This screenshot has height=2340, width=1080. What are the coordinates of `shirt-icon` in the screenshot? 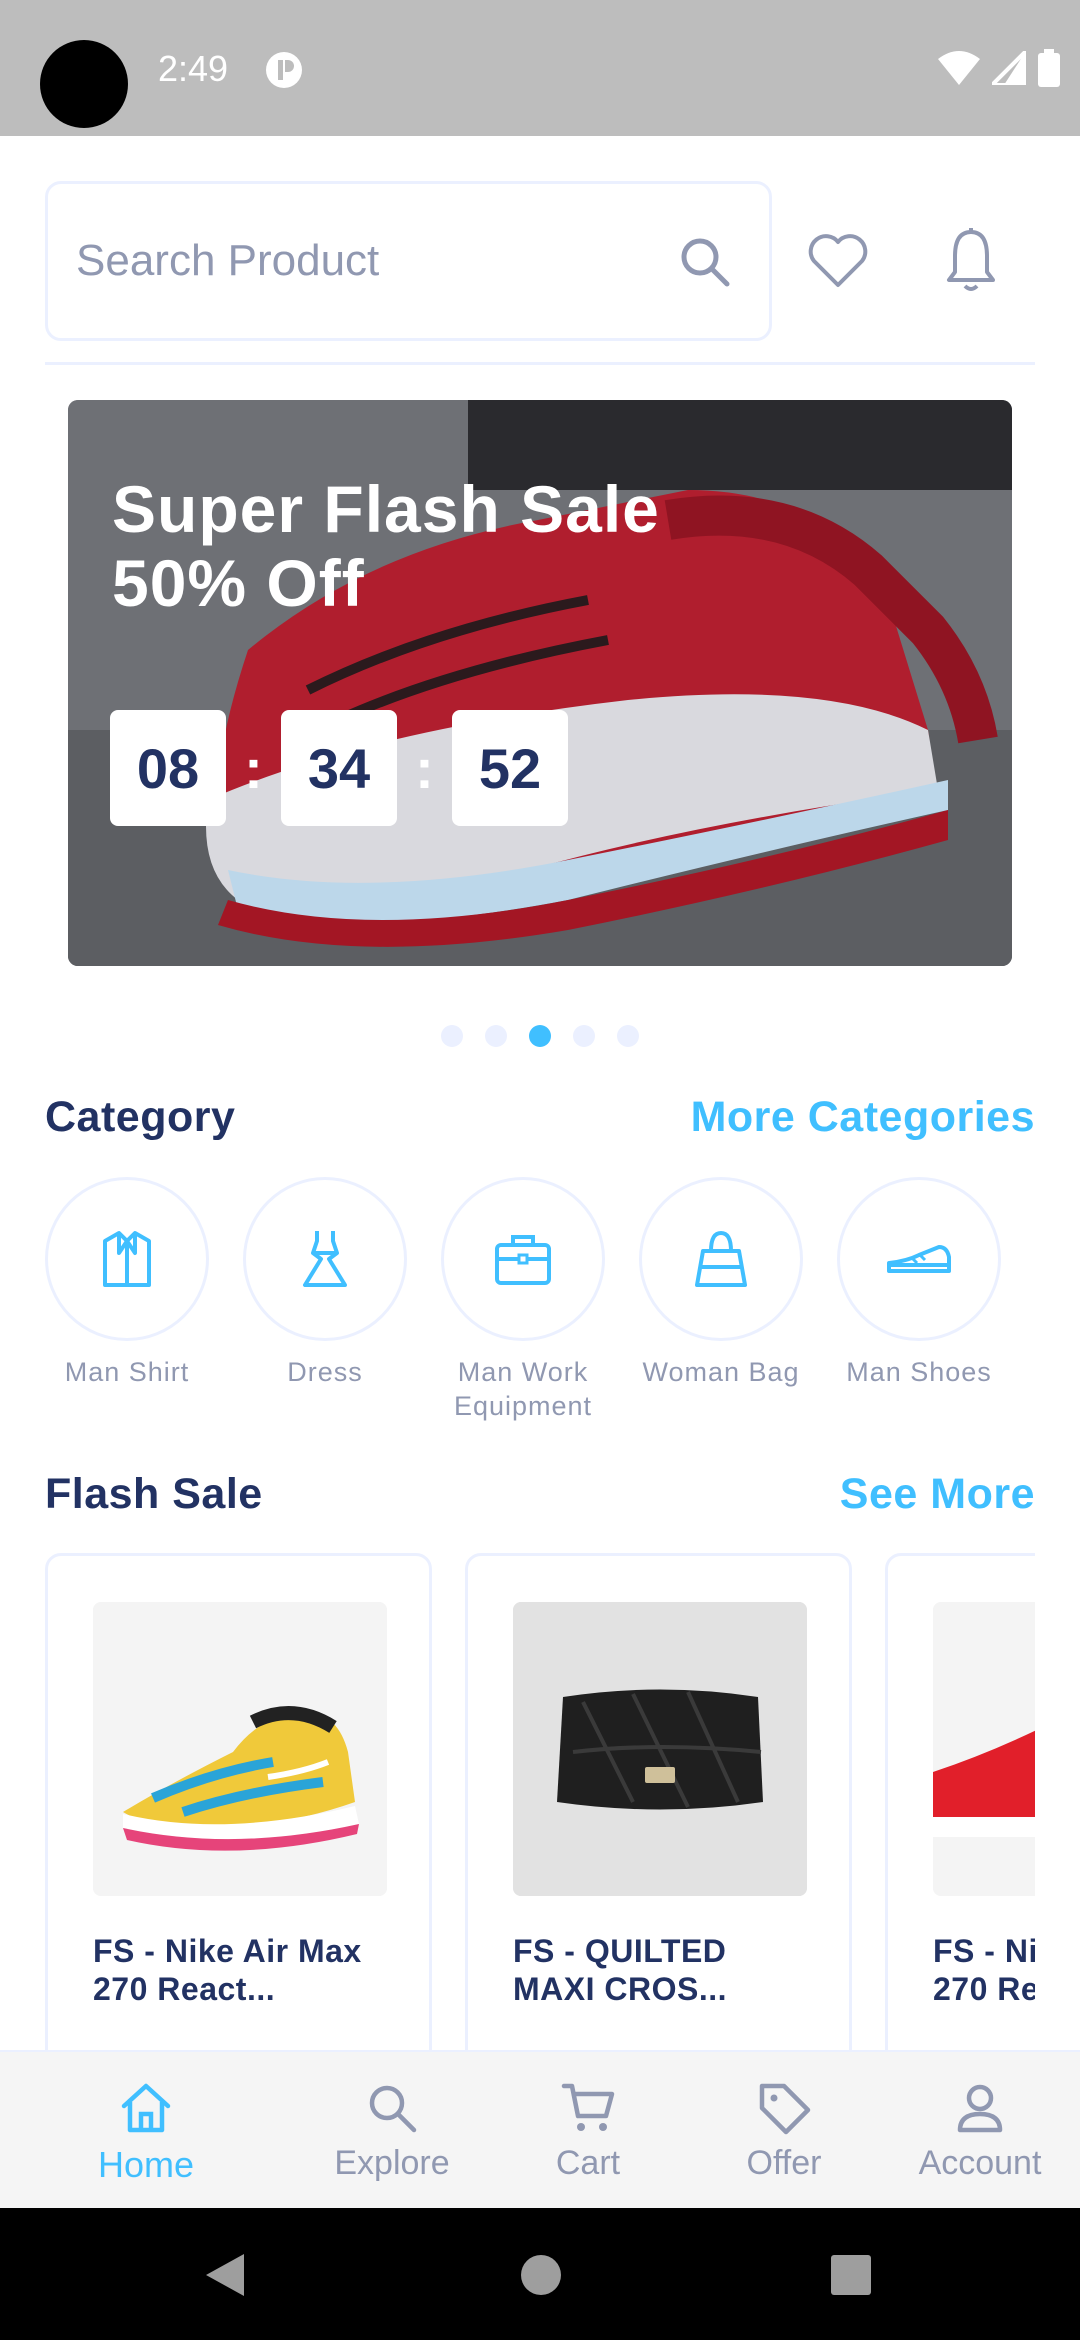 It's located at (127, 1259).